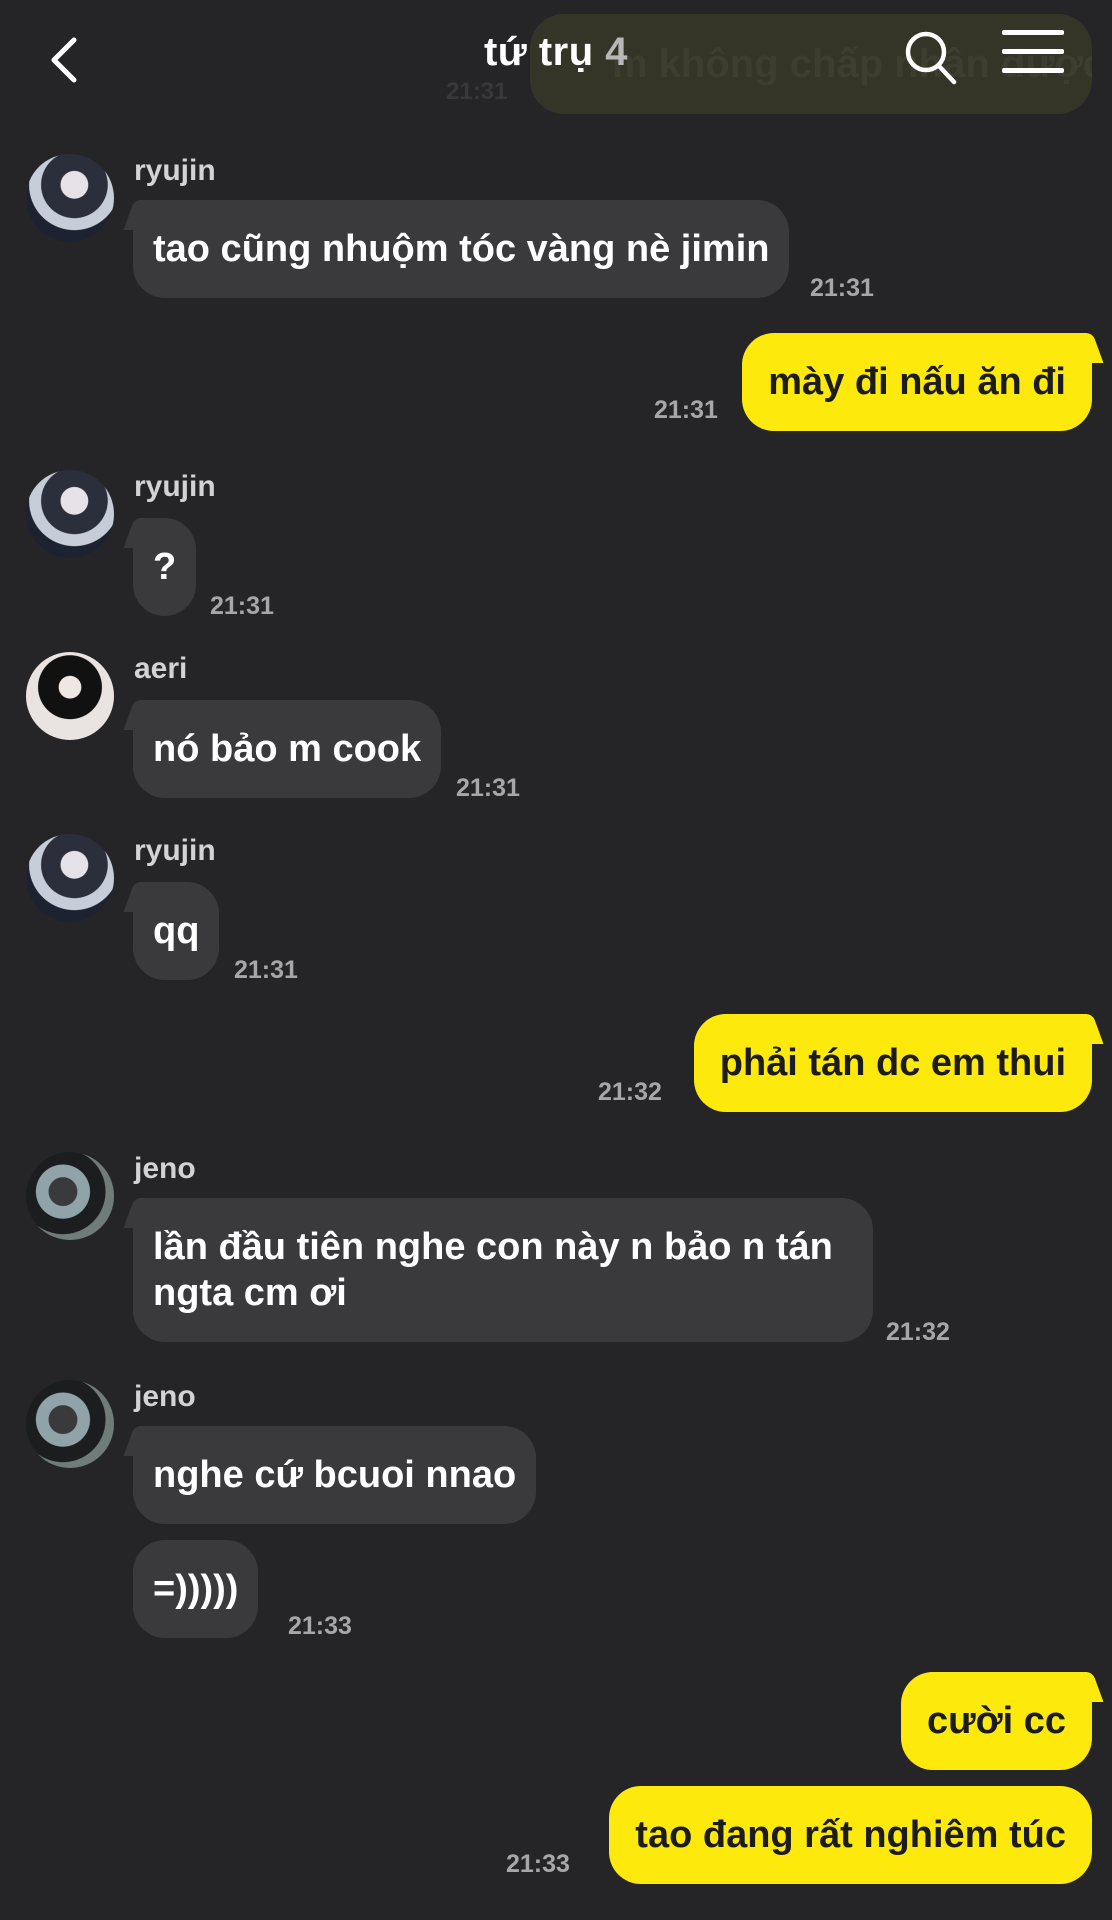 Image resolution: width=1112 pixels, height=1920 pixels. I want to click on message-bubble-sent: phải tán dc em thui, so click(892, 1063).